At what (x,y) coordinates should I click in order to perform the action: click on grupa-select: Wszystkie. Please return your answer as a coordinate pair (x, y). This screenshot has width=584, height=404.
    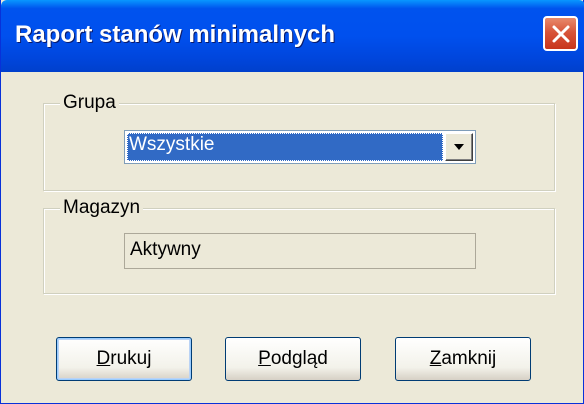
    Looking at the image, I should click on (300, 147).